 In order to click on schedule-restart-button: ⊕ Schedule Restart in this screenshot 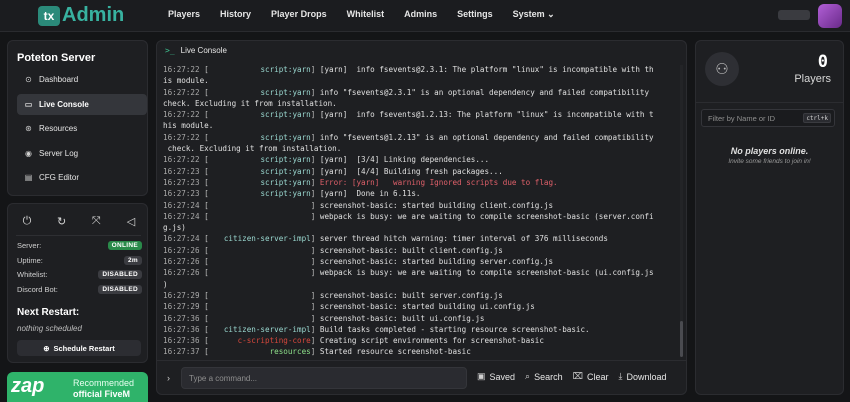, I will do `click(79, 348)`.